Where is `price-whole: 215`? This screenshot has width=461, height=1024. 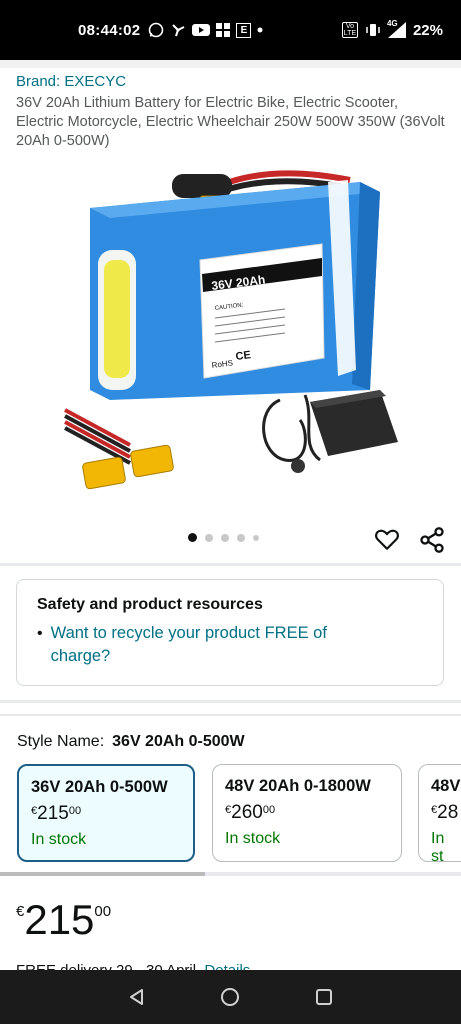 price-whole: 215 is located at coordinates (59, 919).